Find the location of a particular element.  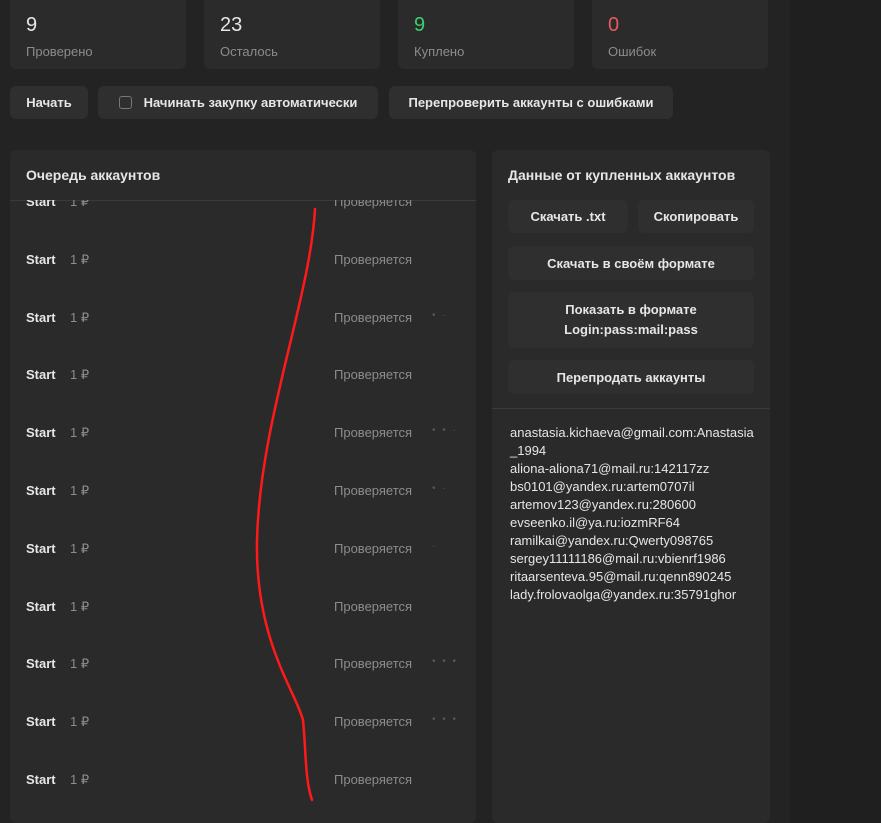

red-annotation-stroke is located at coordinates (286, 504).